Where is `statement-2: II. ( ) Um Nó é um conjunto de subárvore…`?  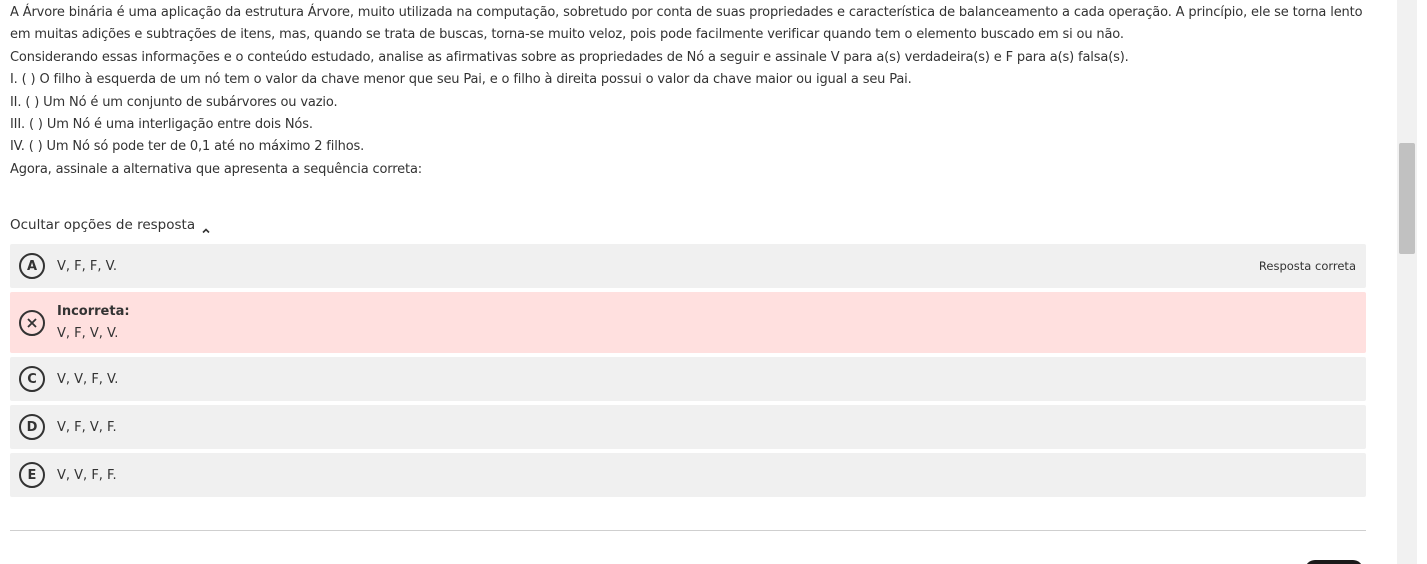
statement-2: II. ( ) Um Nó é um conjunto de subárvore… is located at coordinates (174, 102).